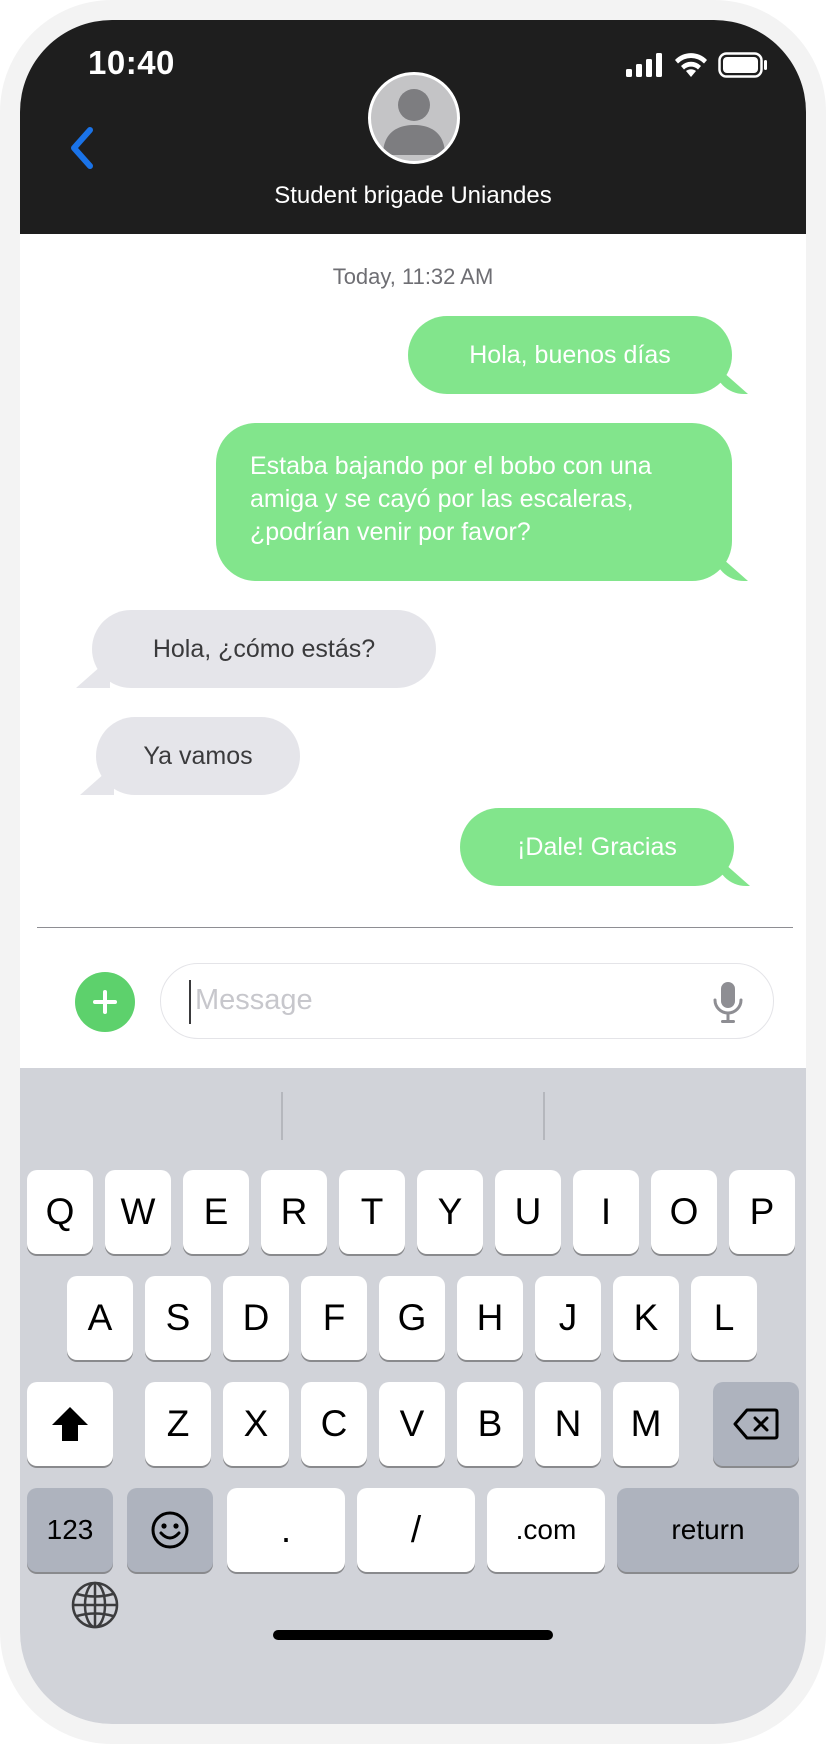 This screenshot has width=826, height=1744. Describe the element at coordinates (70, 1530) in the screenshot. I see `numbers-key: 123` at that location.